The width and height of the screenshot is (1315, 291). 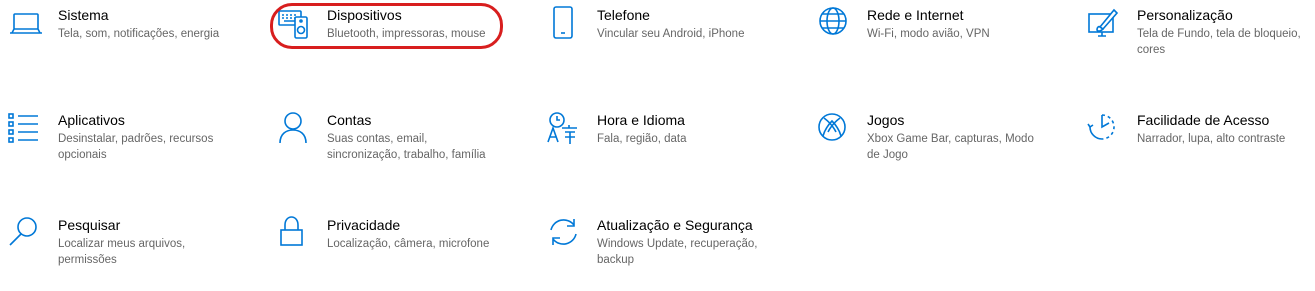 What do you see at coordinates (641, 120) in the screenshot?
I see `tile-title: Hora e Idioma` at bounding box center [641, 120].